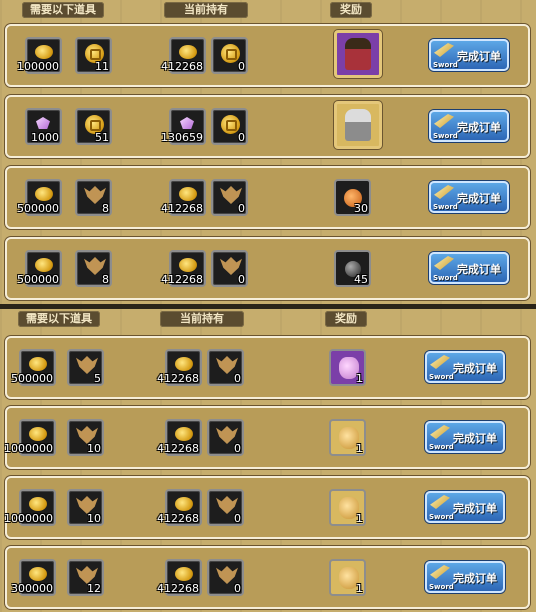 This screenshot has width=536, height=612. What do you see at coordinates (267, 126) in the screenshot?
I see `order-row: 1000 51 130659 0 完成订单 Sword` at bounding box center [267, 126].